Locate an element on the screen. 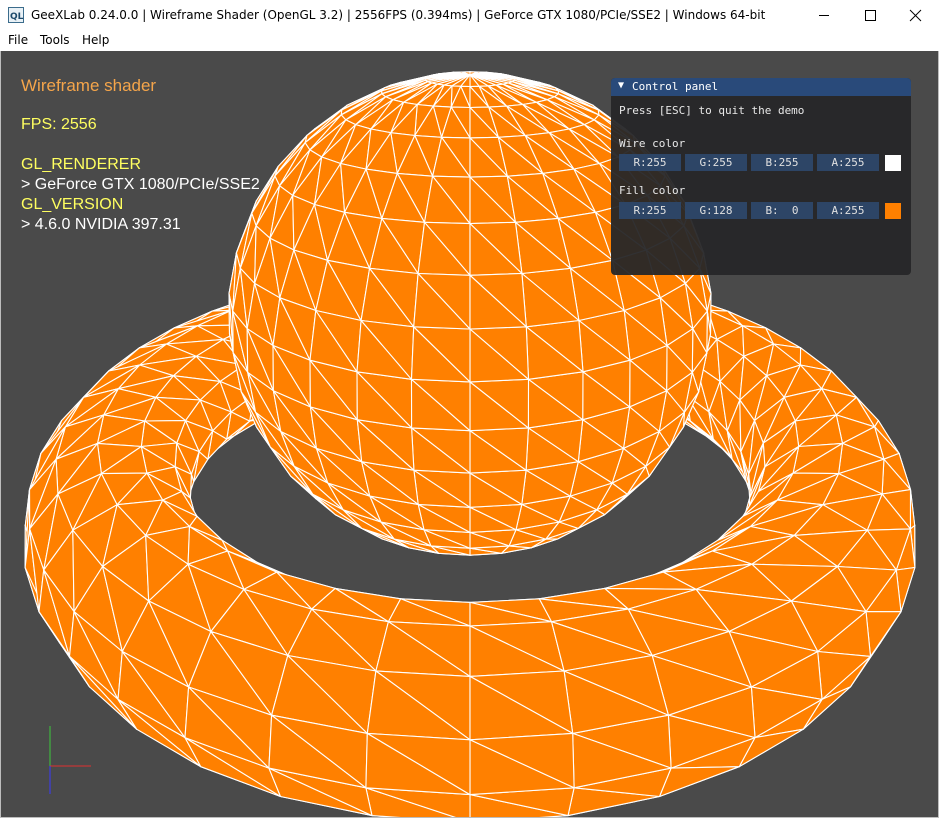  wire-color-label: Wire color is located at coordinates (652, 143).